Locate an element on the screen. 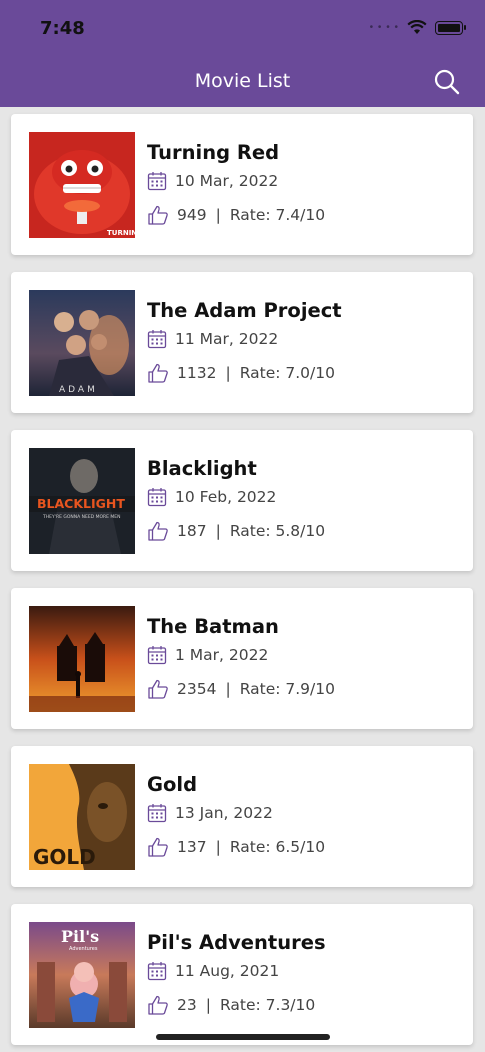  wifi-icon is located at coordinates (417, 27).